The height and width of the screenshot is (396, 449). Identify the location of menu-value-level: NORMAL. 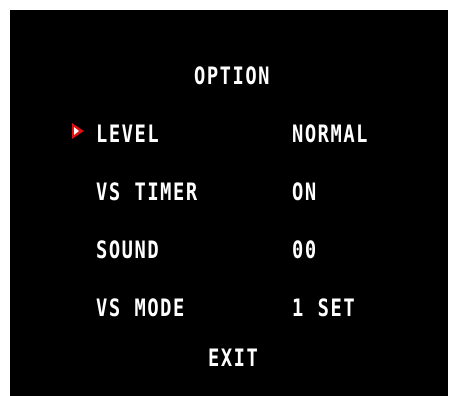
(330, 134).